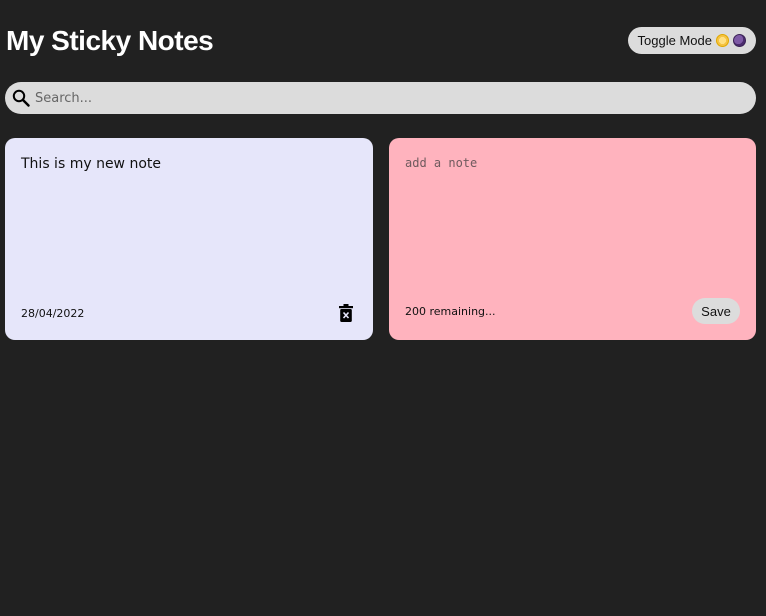  I want to click on toggle-mode-button: Toggle Mode, so click(691, 40).